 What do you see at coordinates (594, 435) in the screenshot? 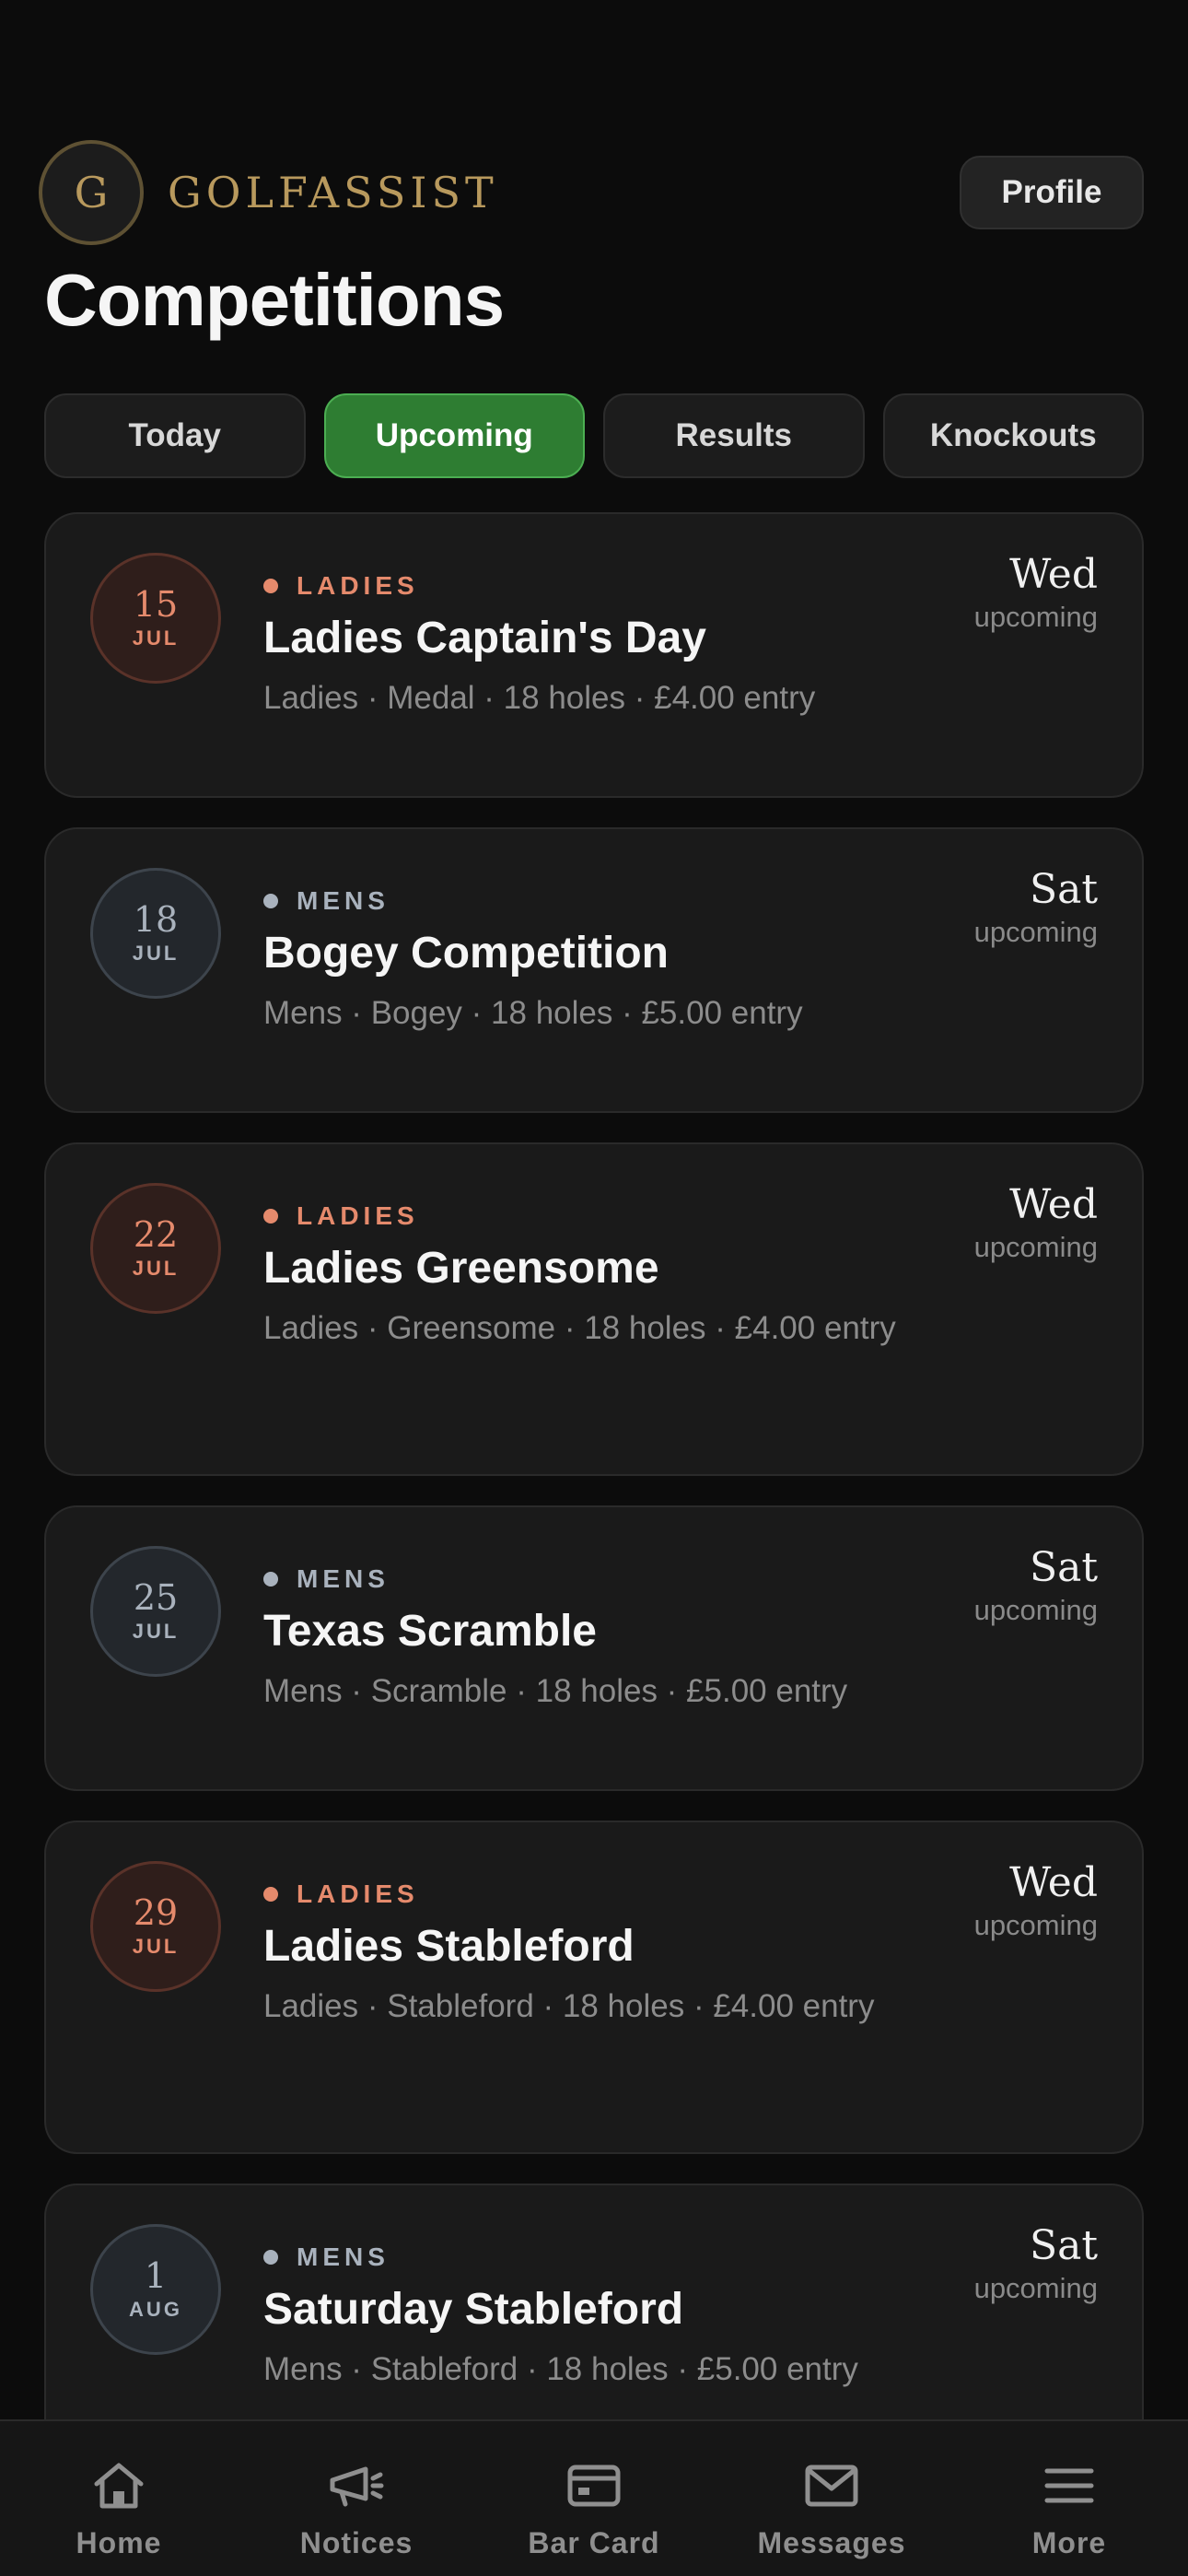
I see `competition-tabs: Today Upcoming Results Knockouts` at bounding box center [594, 435].